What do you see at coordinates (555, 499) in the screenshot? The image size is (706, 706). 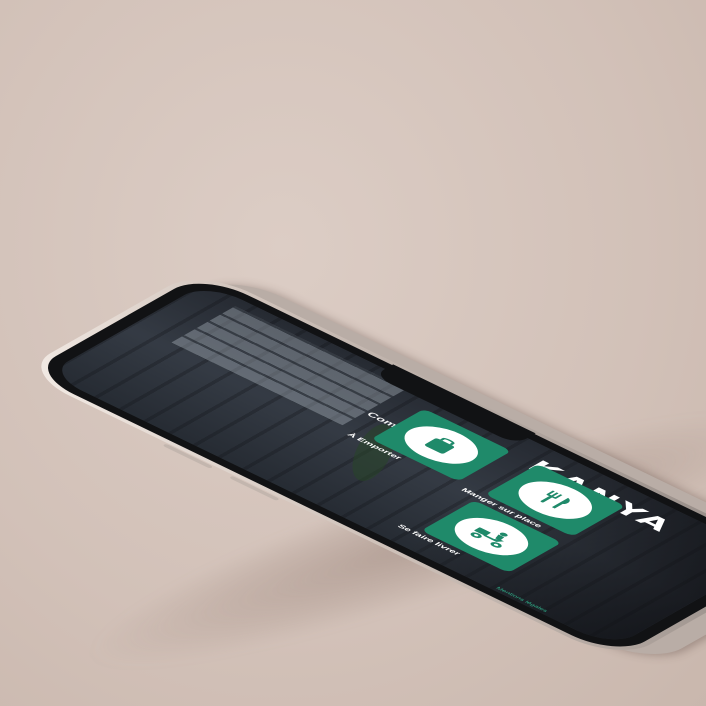 I see `fork-knife-icon` at bounding box center [555, 499].